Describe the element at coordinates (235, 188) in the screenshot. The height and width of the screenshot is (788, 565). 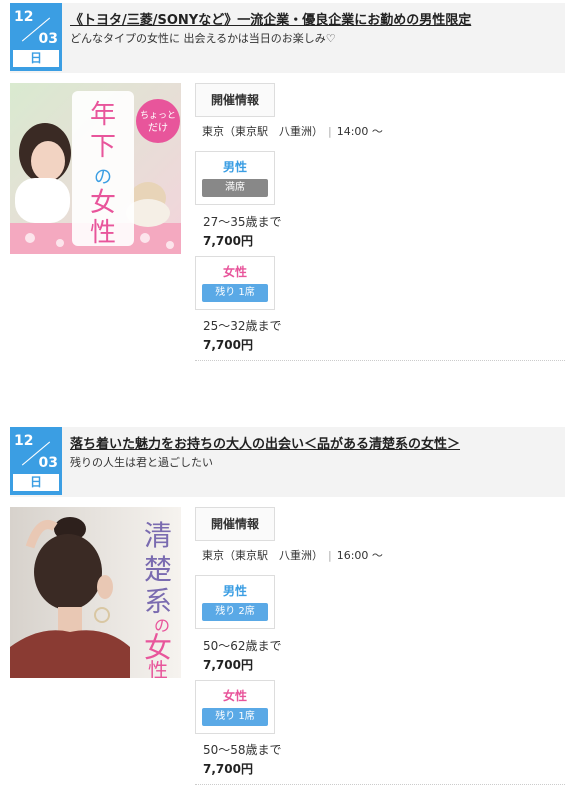
I see `male-status-badge: 満席` at that location.